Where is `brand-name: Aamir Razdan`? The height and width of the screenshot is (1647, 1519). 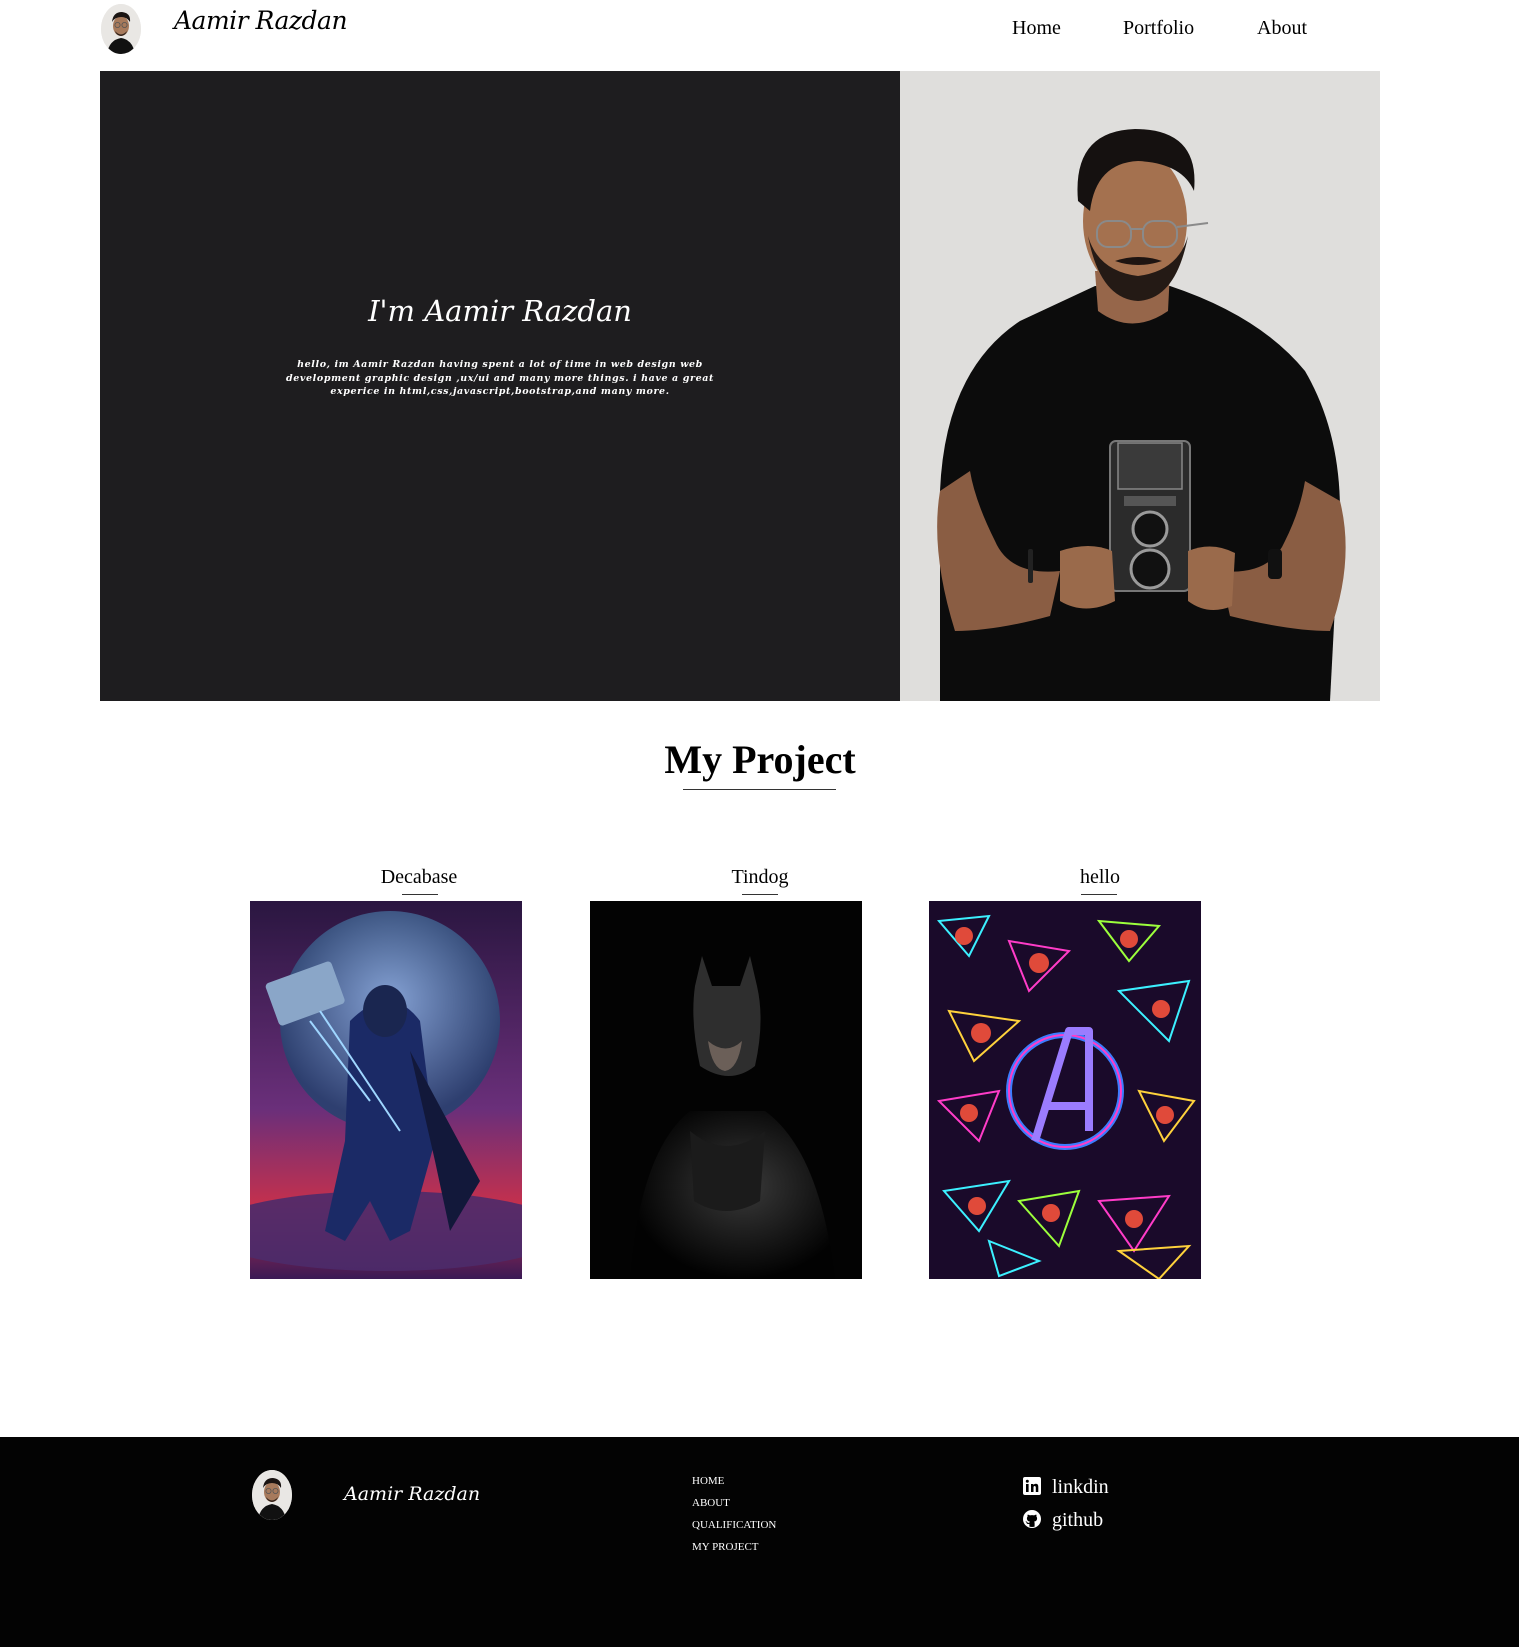 brand-name: Aamir Razdan is located at coordinates (261, 20).